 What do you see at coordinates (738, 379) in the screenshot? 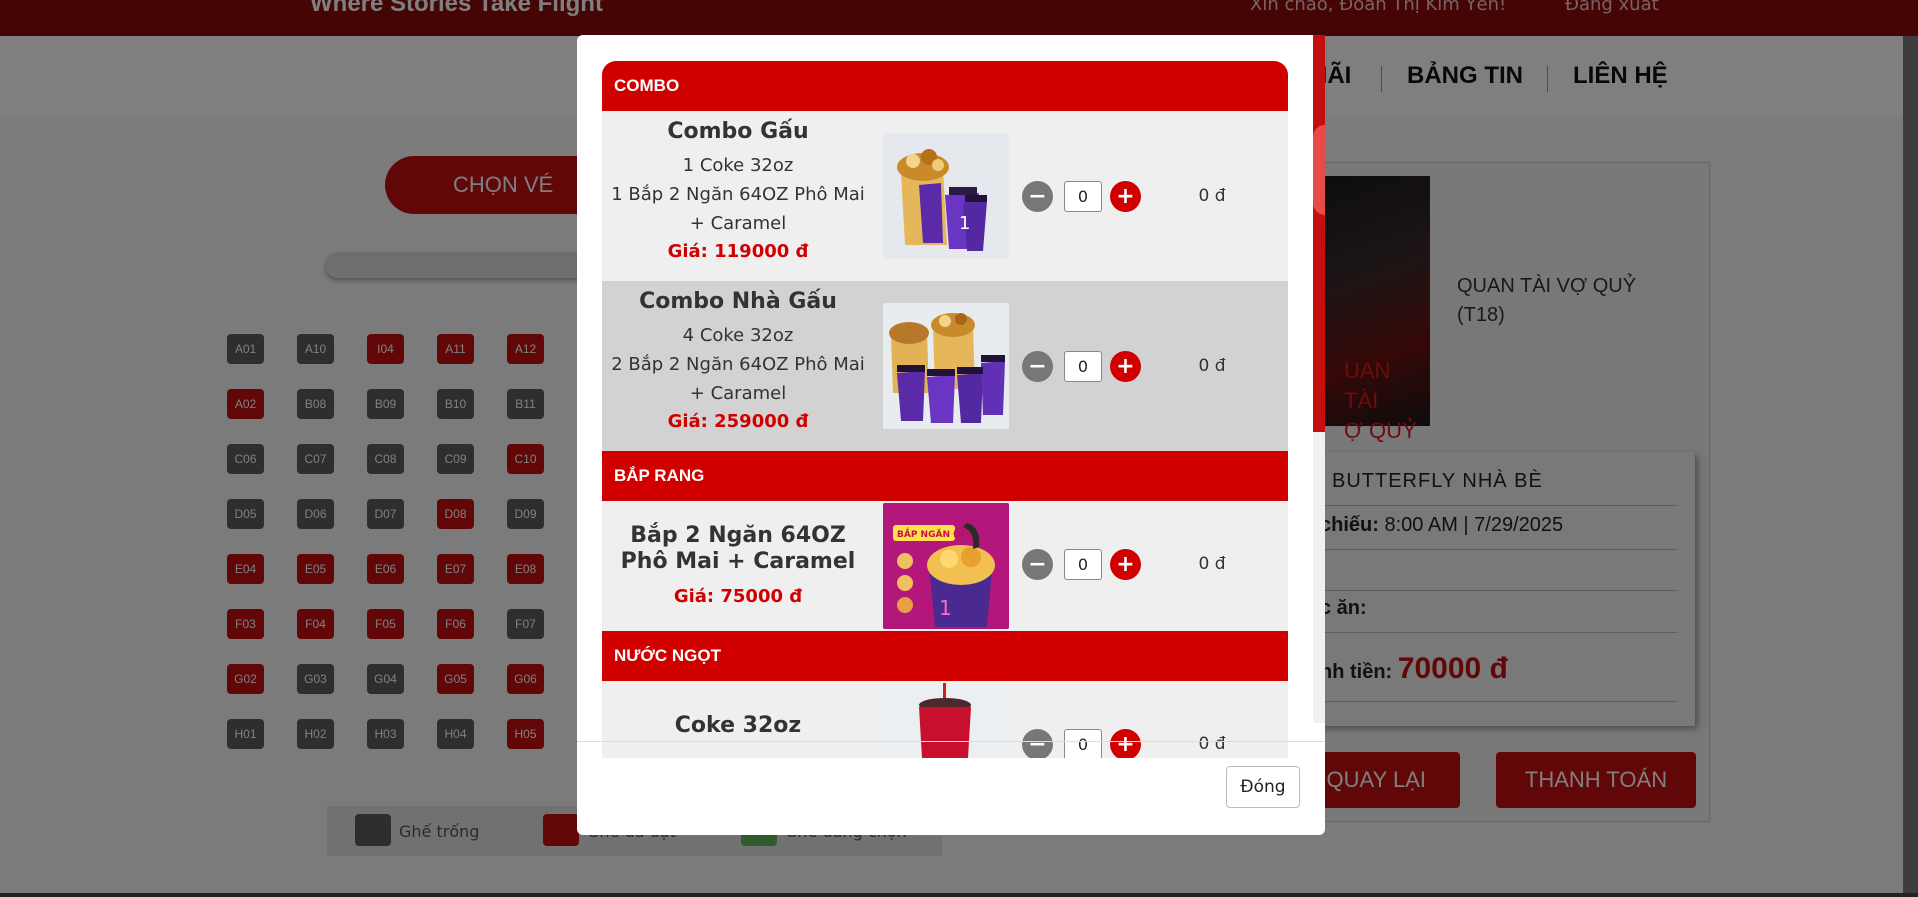
I see `menu-item-desc: 2 Bắp 2 Ngăn 64OZ Phô Mai + Caramel` at bounding box center [738, 379].